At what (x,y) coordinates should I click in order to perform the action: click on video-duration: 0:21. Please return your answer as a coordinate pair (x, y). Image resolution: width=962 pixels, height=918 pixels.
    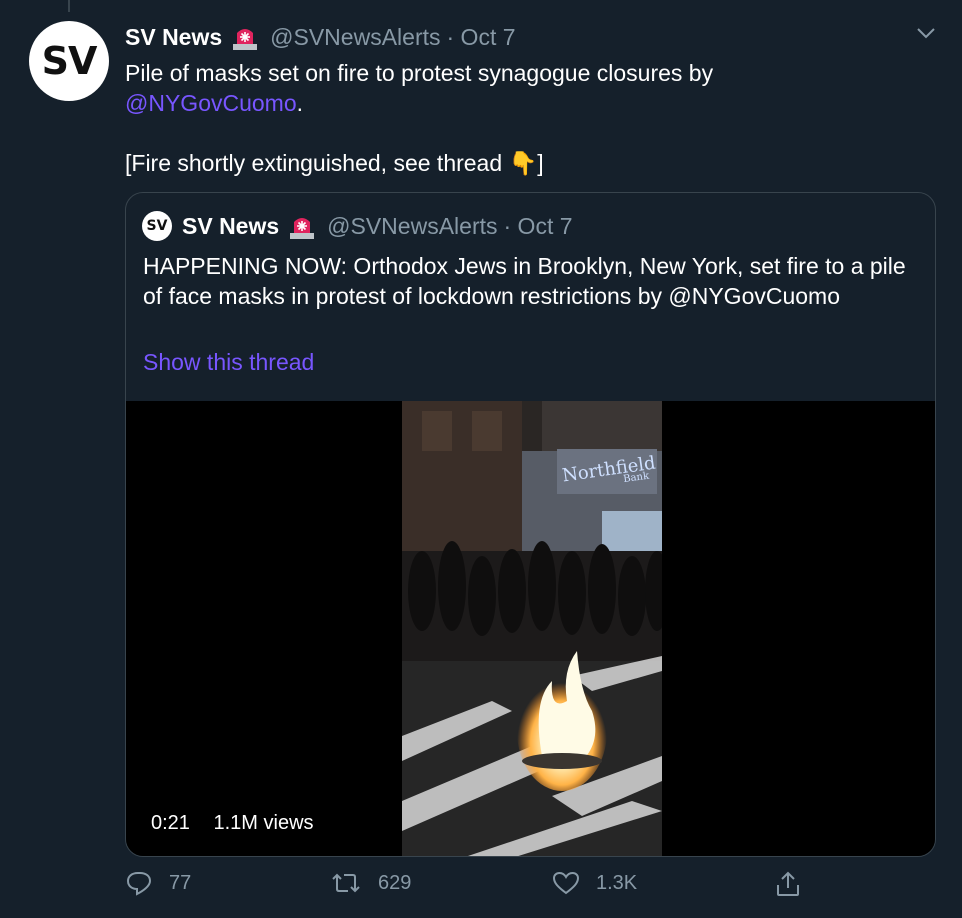
    Looking at the image, I should click on (170, 823).